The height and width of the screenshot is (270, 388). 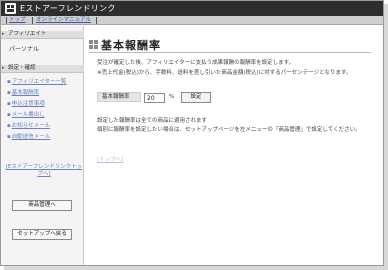 I want to click on sidebar-item-application-notes: ▪申込注意事項, so click(x=26, y=104).